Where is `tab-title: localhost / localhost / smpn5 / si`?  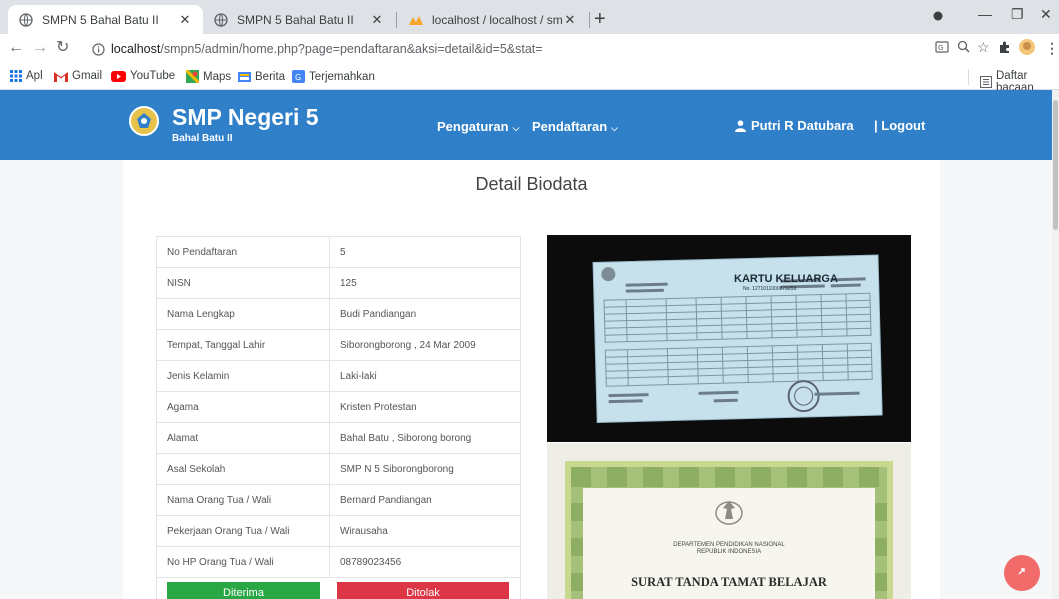 tab-title: localhost / localhost / smpn5 / si is located at coordinates (497, 19).